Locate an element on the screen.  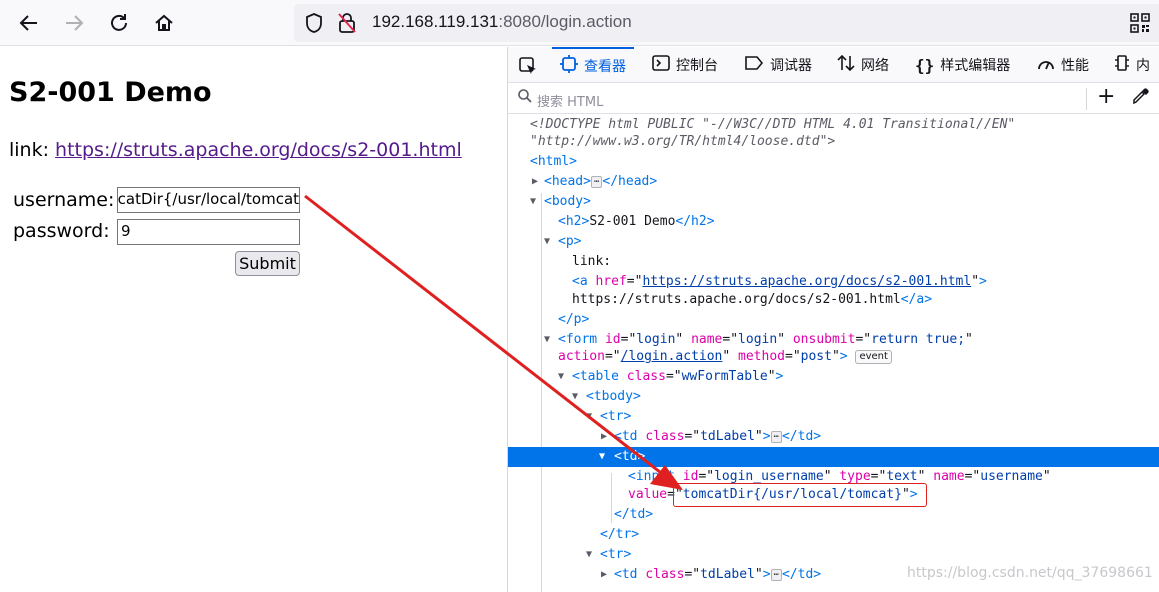
url-bar: 192.168.119.131:8080/login.action is located at coordinates (726, 23).